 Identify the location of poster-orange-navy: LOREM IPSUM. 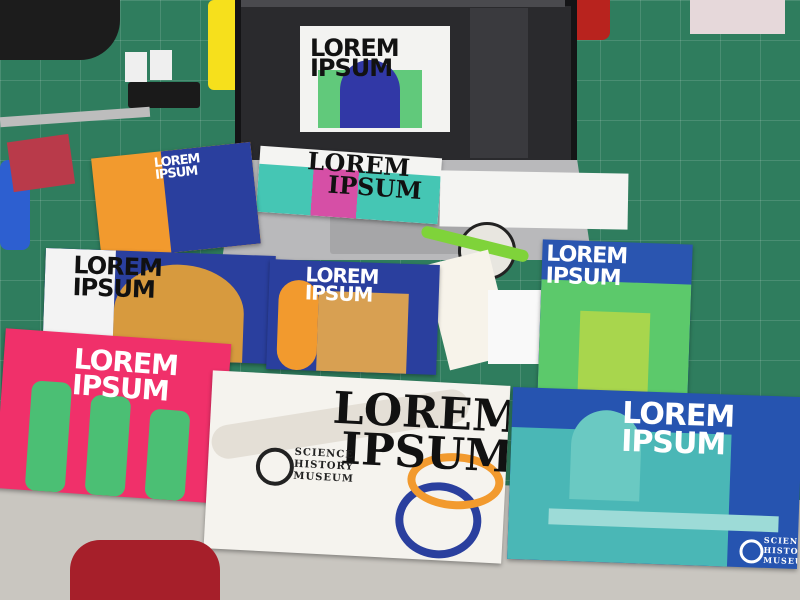
(176, 201).